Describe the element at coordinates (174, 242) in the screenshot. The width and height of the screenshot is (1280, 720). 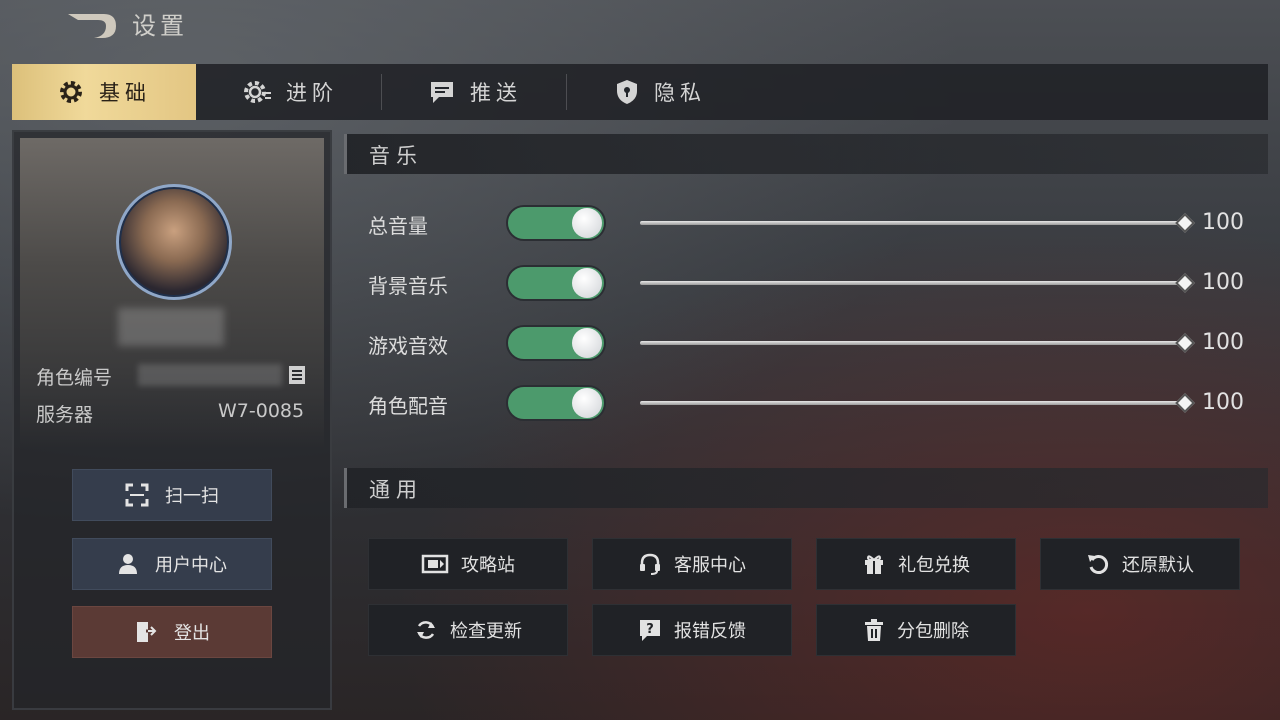
I see `avatar` at that location.